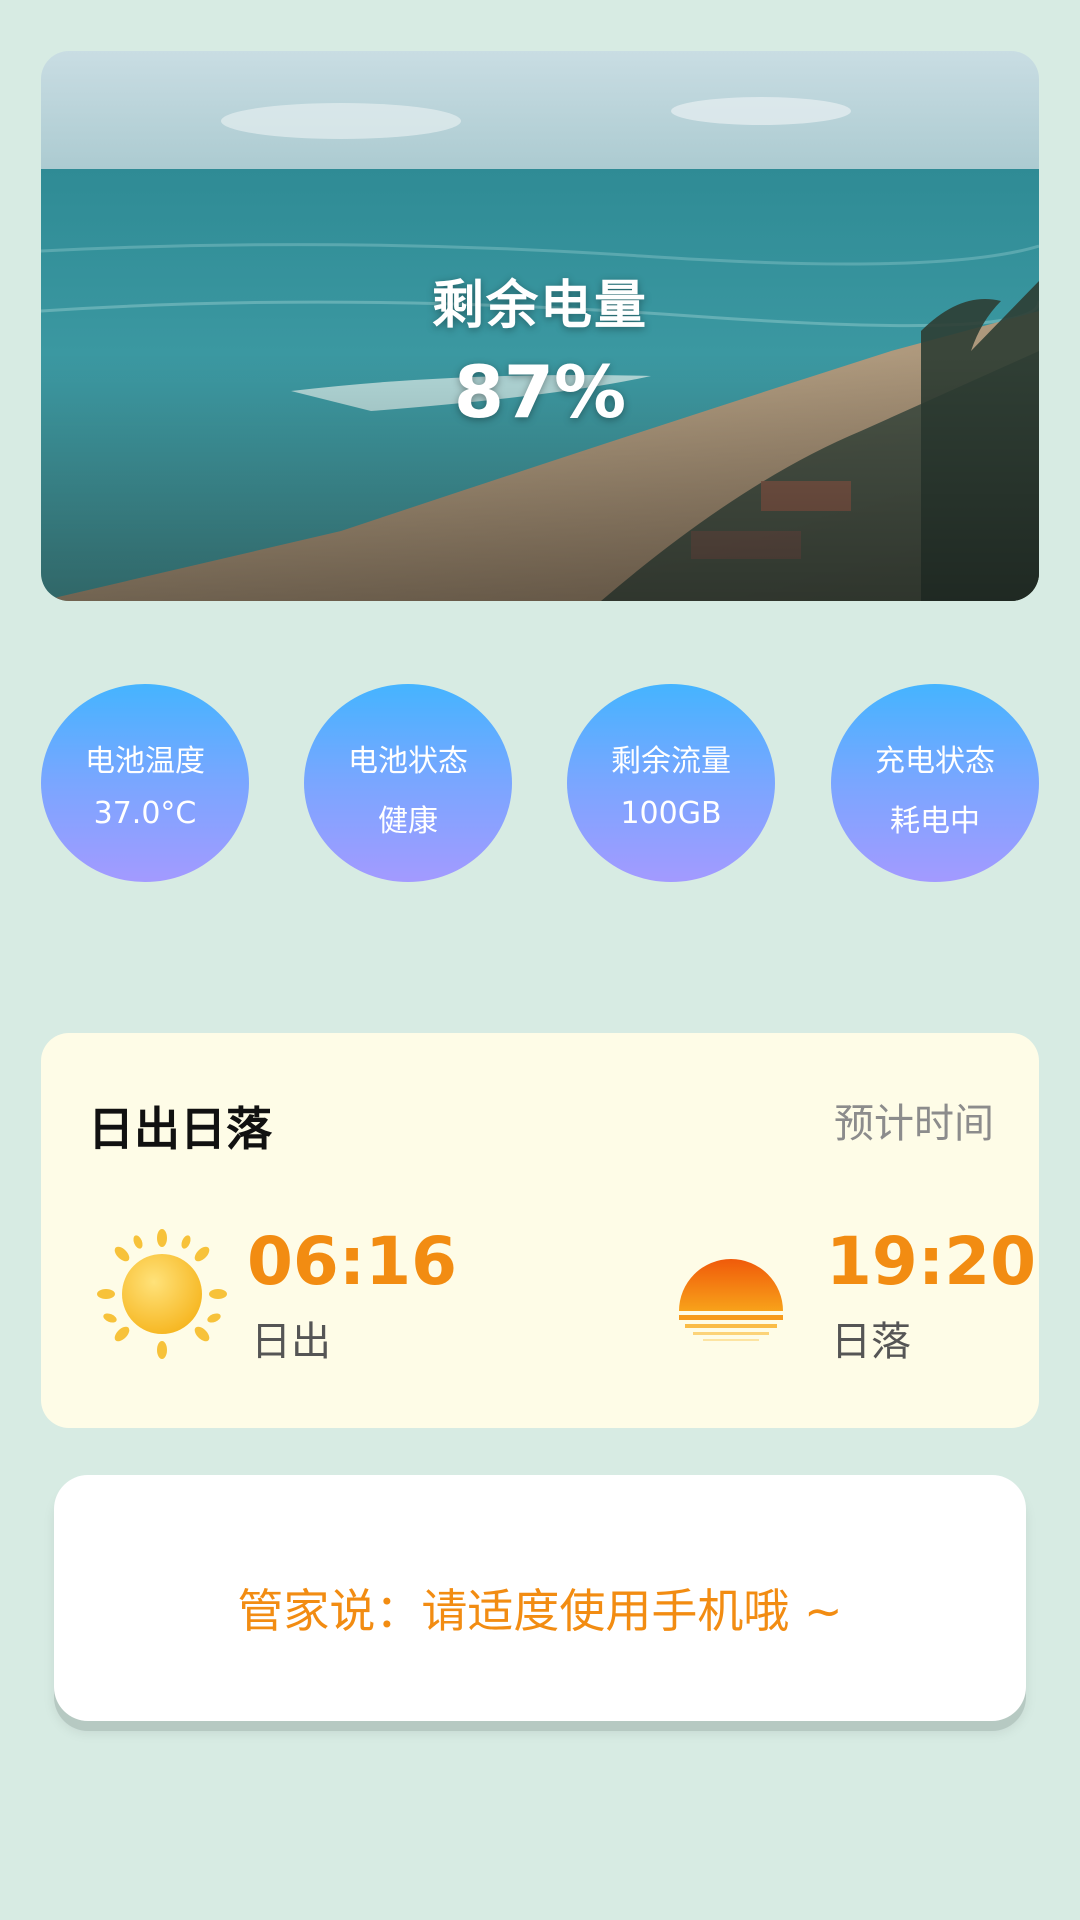  Describe the element at coordinates (540, 392) in the screenshot. I see `battery-percentage: 87%` at that location.